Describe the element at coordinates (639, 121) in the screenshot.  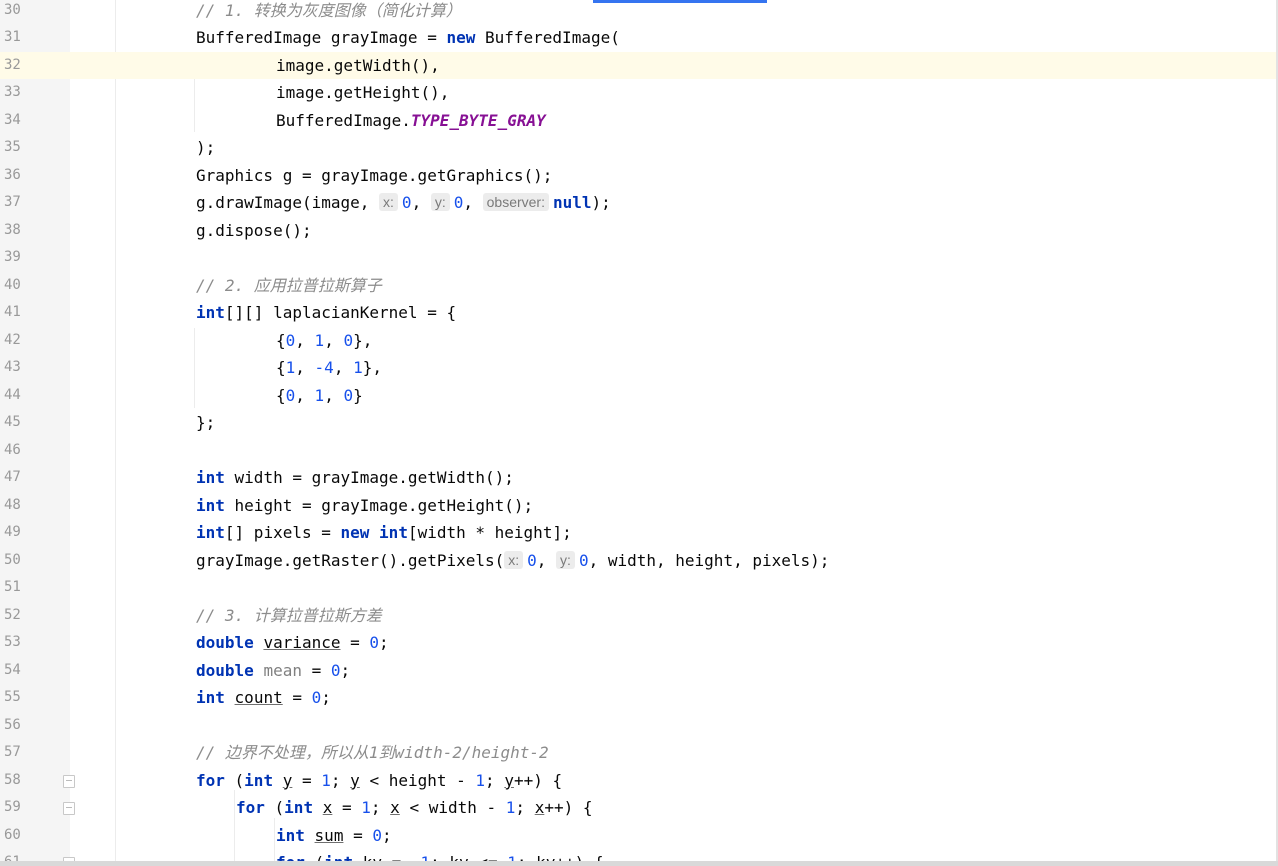
I see `code-line: 34 BufferedImage.TYPE_BYTE_GRAY` at that location.